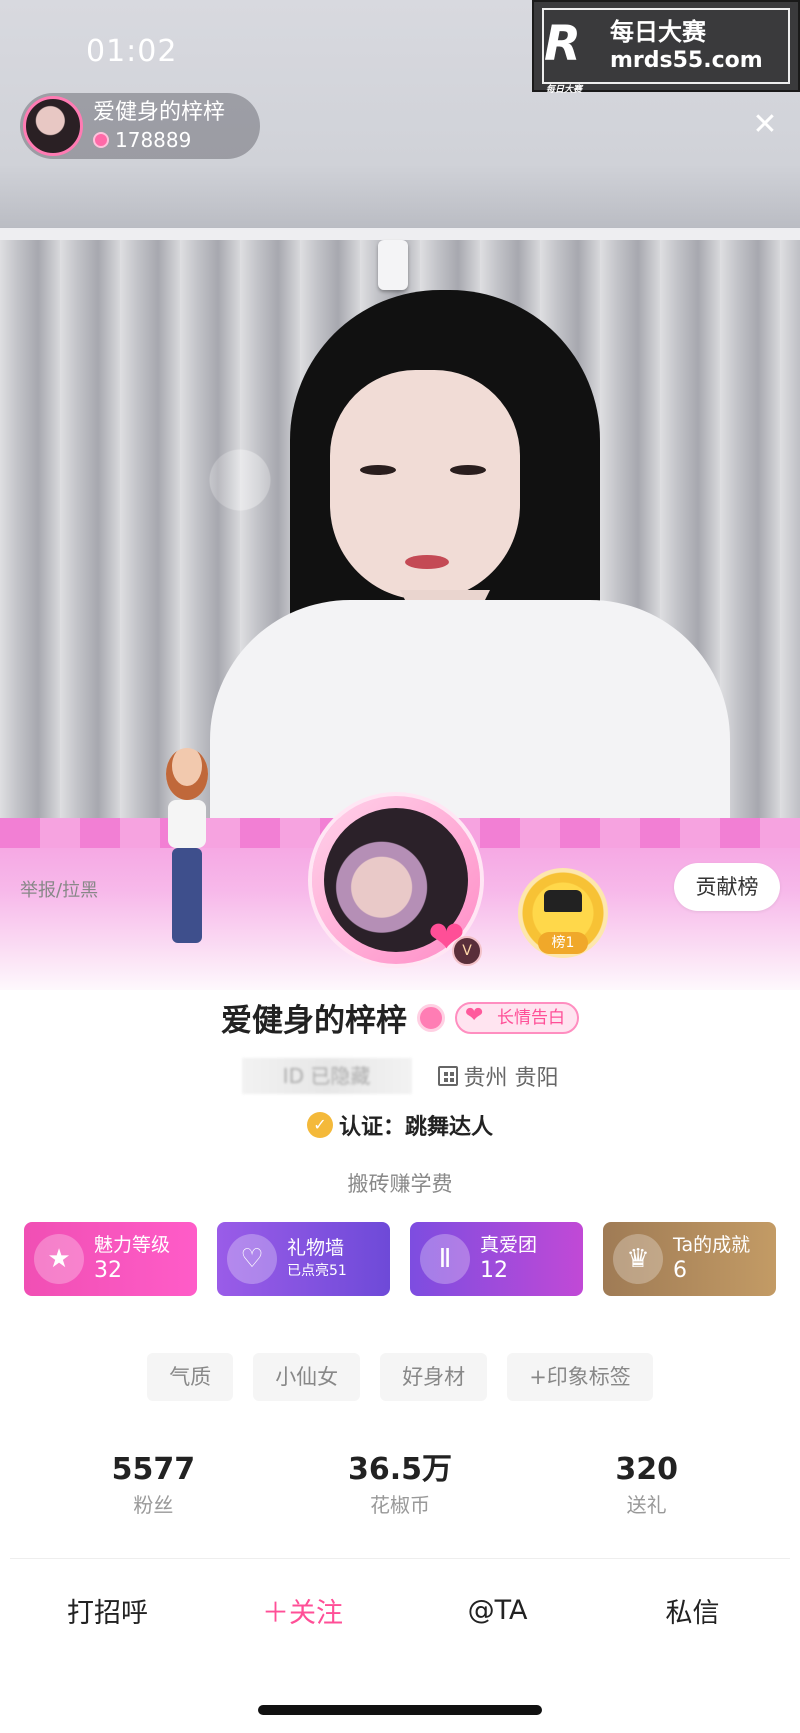  What do you see at coordinates (517, 1017) in the screenshot?
I see `confession-tag: 长情告白` at bounding box center [517, 1017].